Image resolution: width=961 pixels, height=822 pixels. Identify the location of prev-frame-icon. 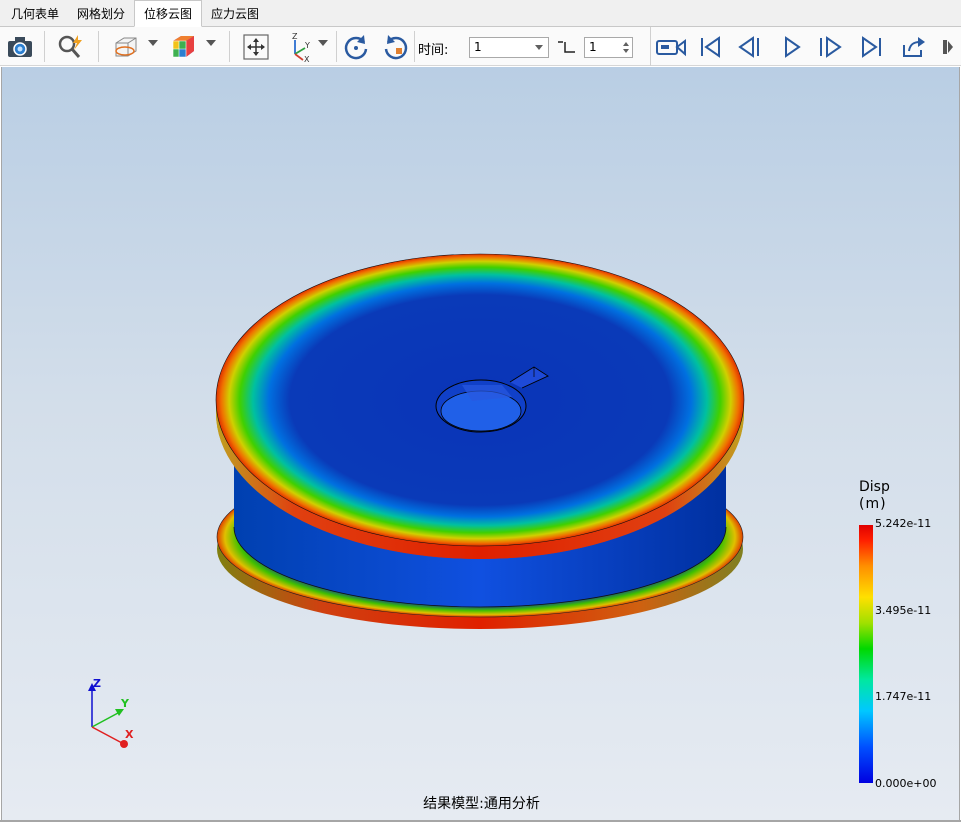
(750, 47).